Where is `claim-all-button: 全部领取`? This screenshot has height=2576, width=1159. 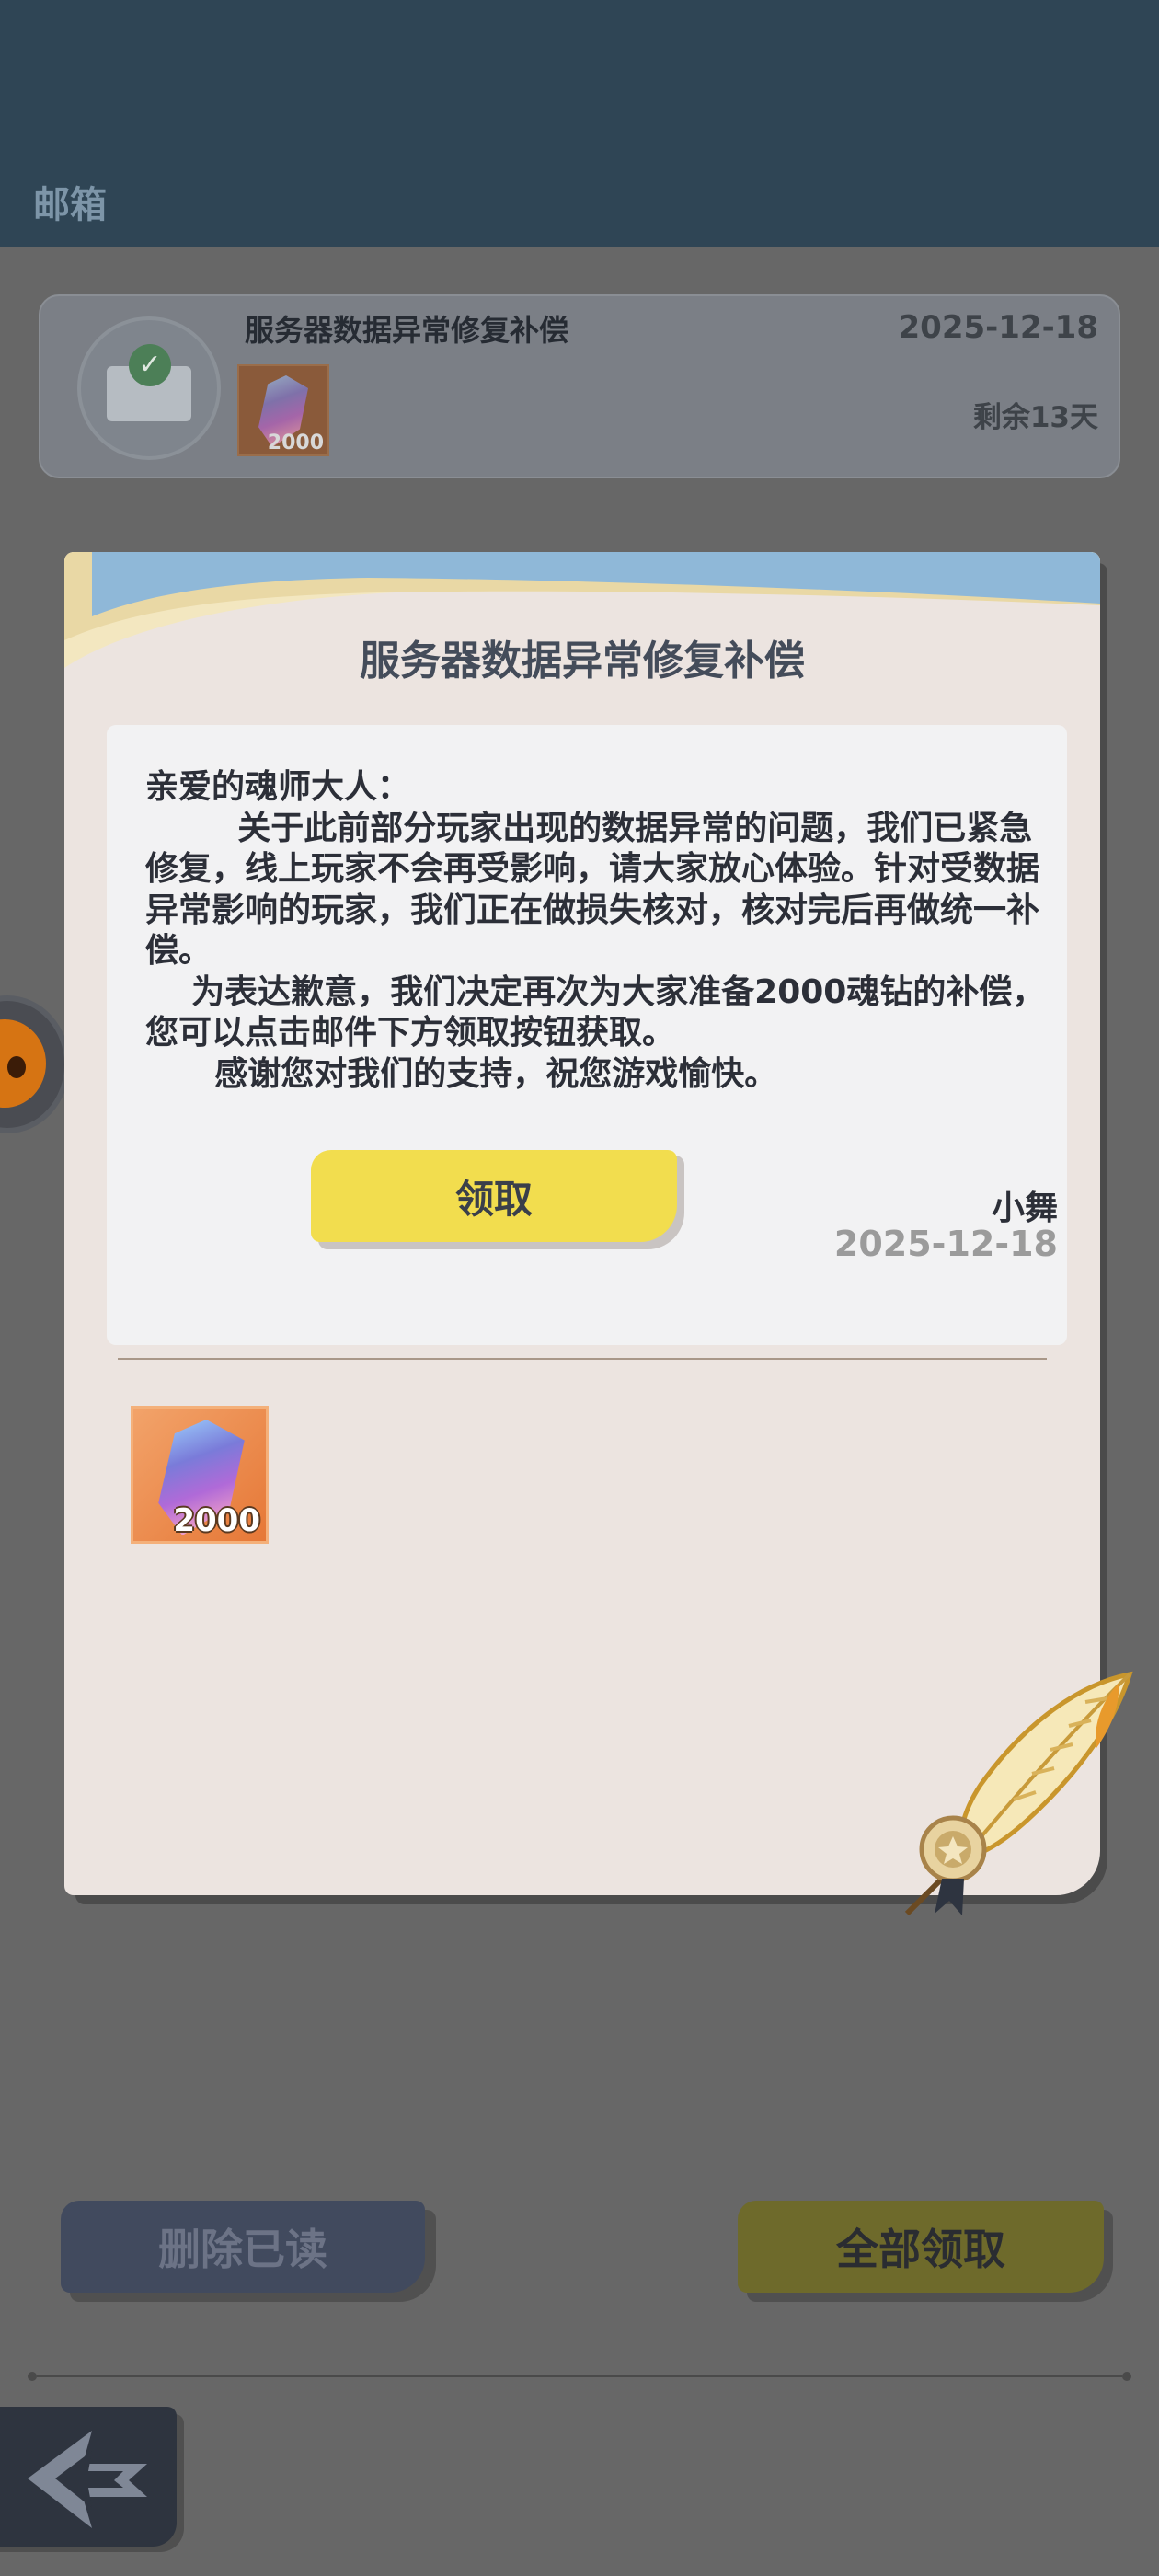
claim-all-button: 全部领取 is located at coordinates (921, 2247).